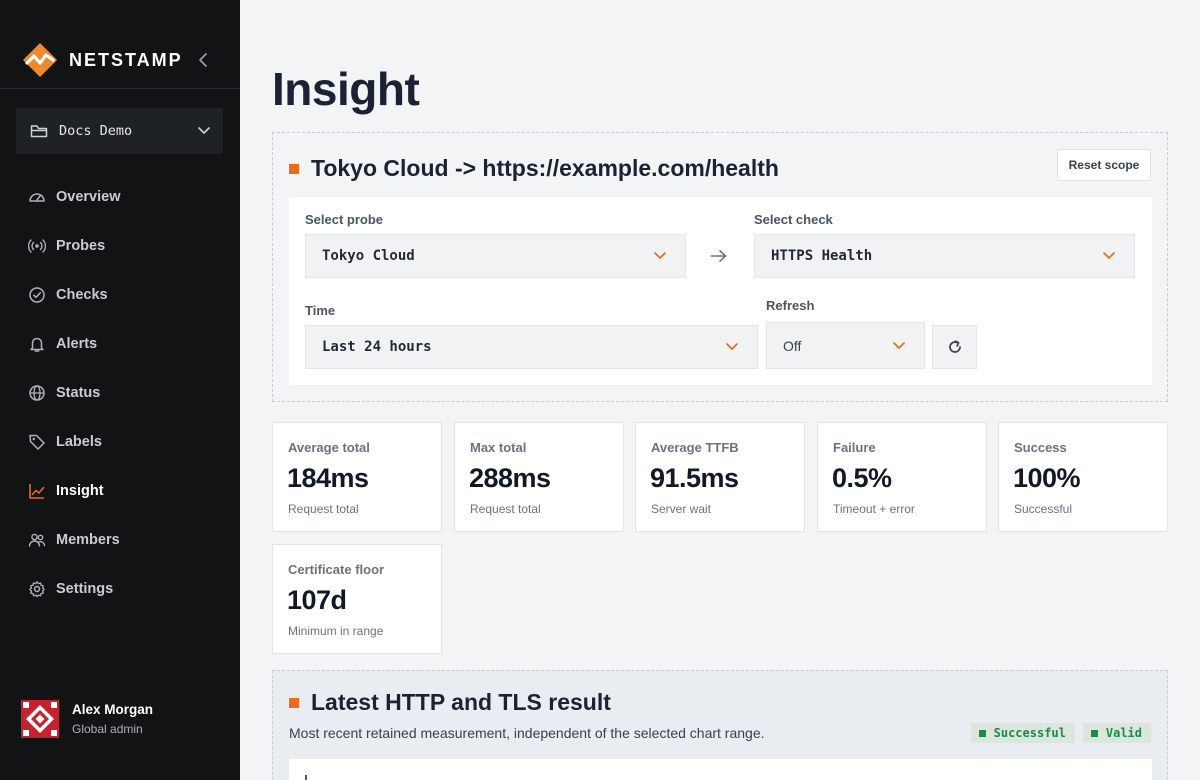 The image size is (1200, 780). Describe the element at coordinates (793, 219) in the screenshot. I see `check-label: Select check` at that location.